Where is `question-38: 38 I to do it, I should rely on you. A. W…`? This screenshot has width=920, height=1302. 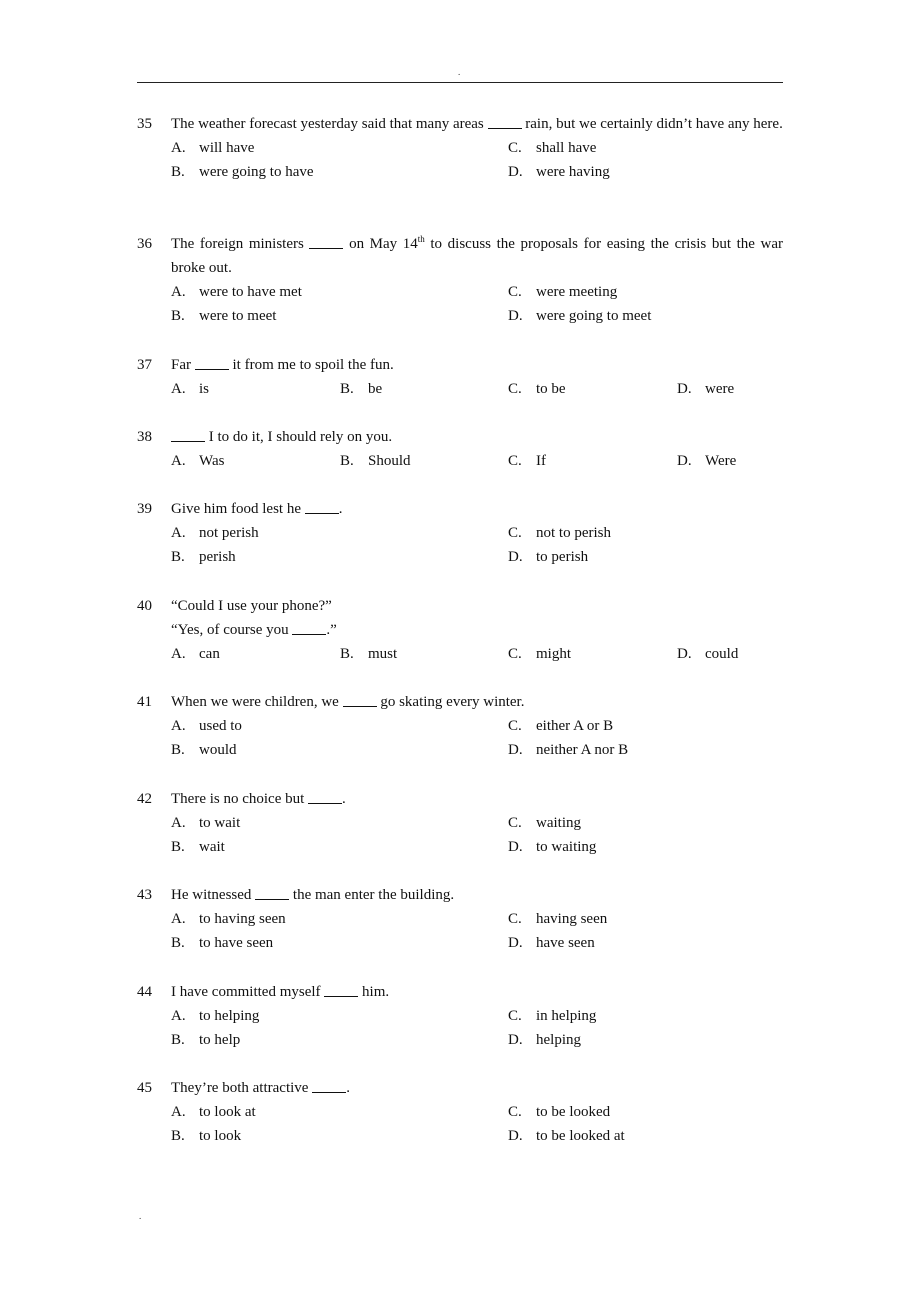 question-38: 38 I to do it, I should rely on you. A. W… is located at coordinates (460, 449).